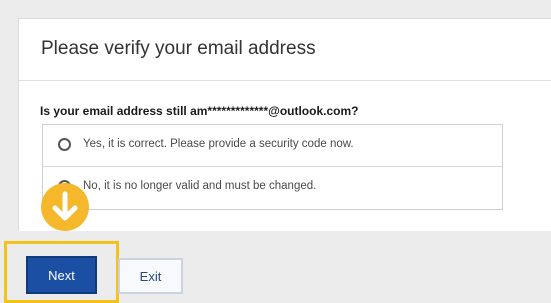 Image resolution: width=551 pixels, height=303 pixels. Describe the element at coordinates (150, 276) in the screenshot. I see `exit-button: Exit` at that location.